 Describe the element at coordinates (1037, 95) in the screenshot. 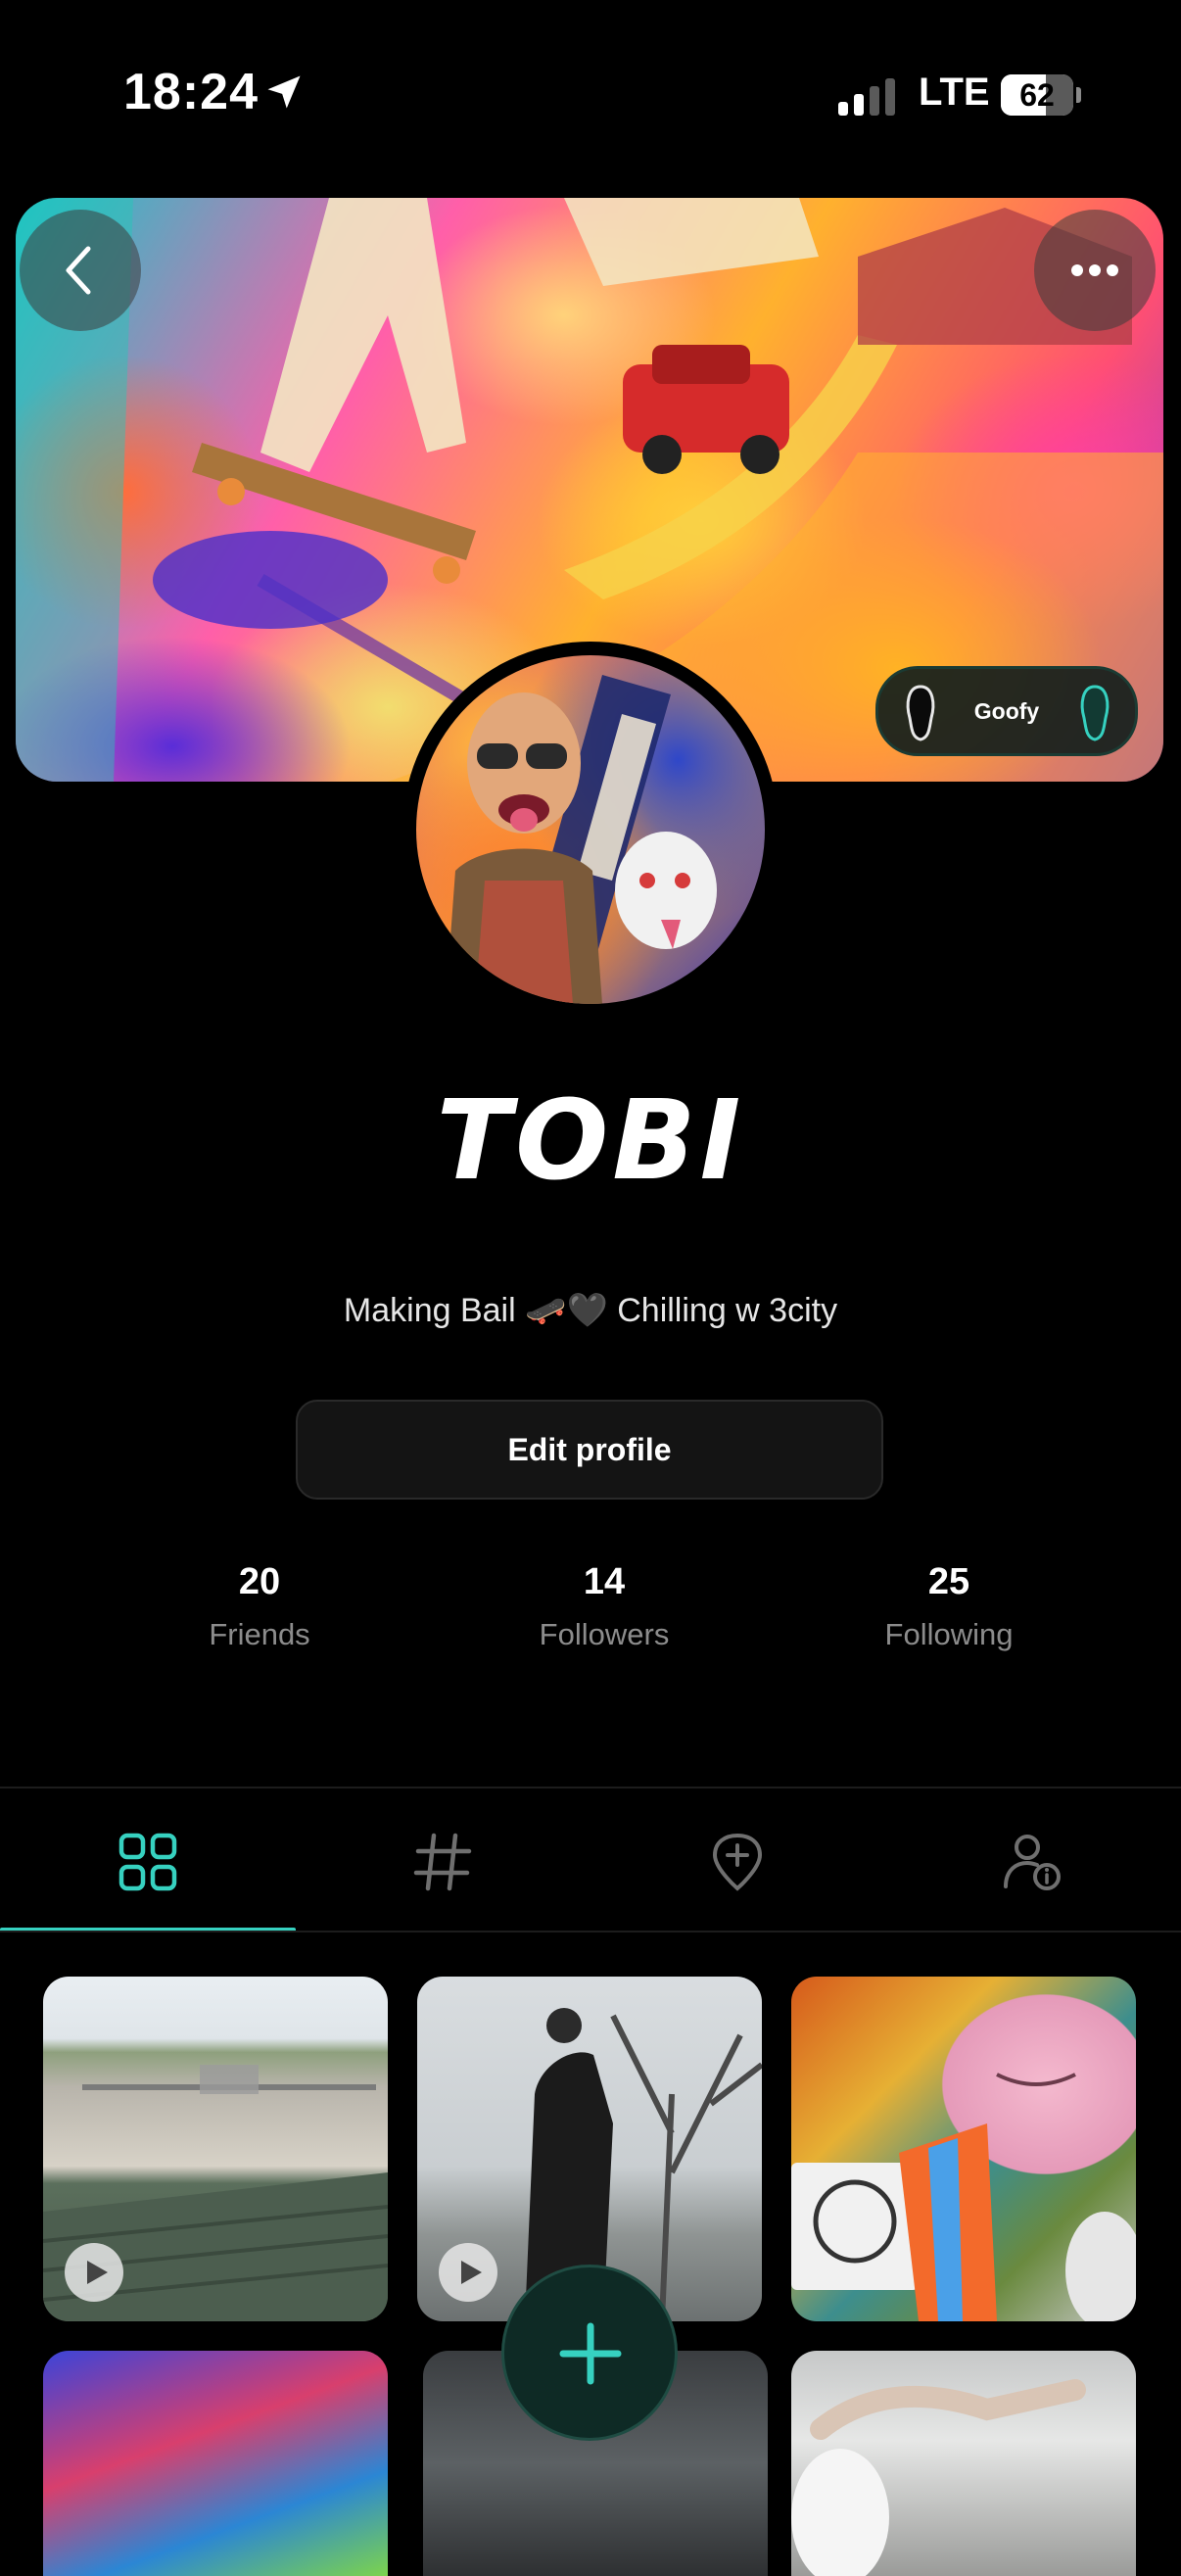

I see `battery-level: 62` at that location.